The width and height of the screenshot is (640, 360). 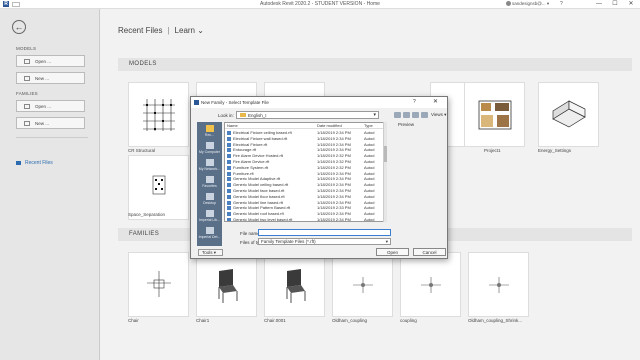 What do you see at coordinates (34, 163) in the screenshot?
I see `sidebar-item-recent-files: Recent Files` at bounding box center [34, 163].